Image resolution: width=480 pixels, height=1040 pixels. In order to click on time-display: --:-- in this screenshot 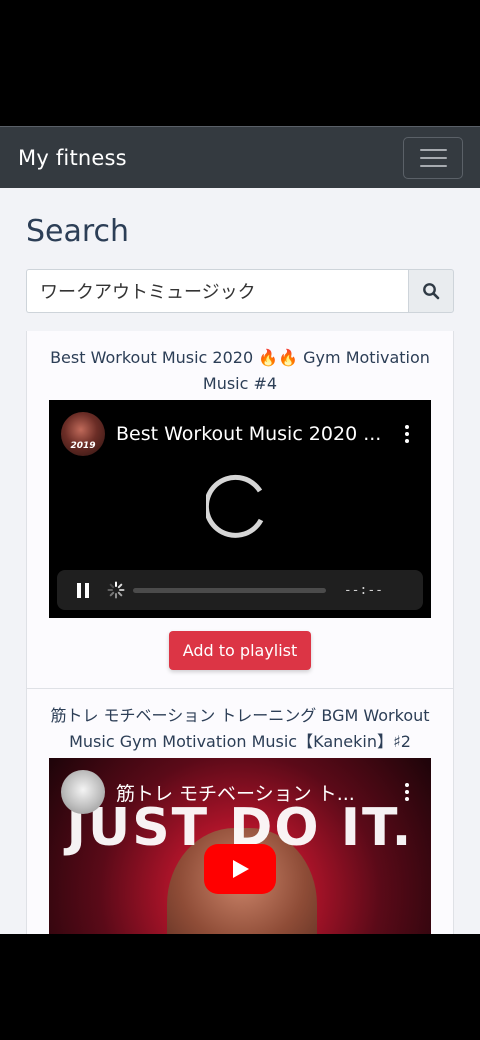, I will do `click(363, 590)`.